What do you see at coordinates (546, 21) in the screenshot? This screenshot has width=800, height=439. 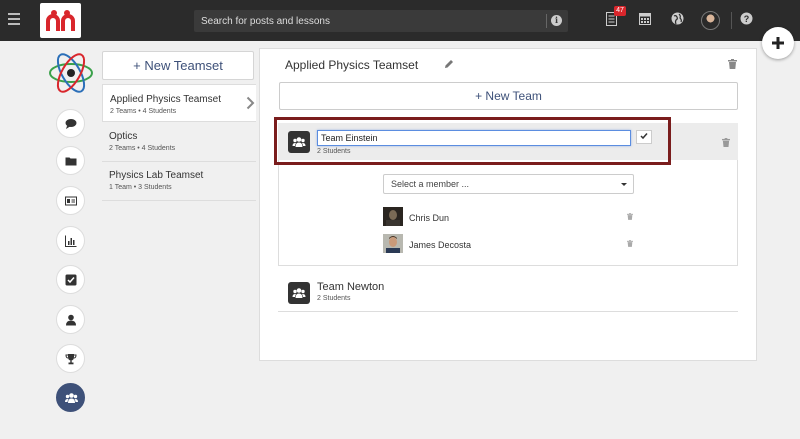 I see `search-divider` at bounding box center [546, 21].